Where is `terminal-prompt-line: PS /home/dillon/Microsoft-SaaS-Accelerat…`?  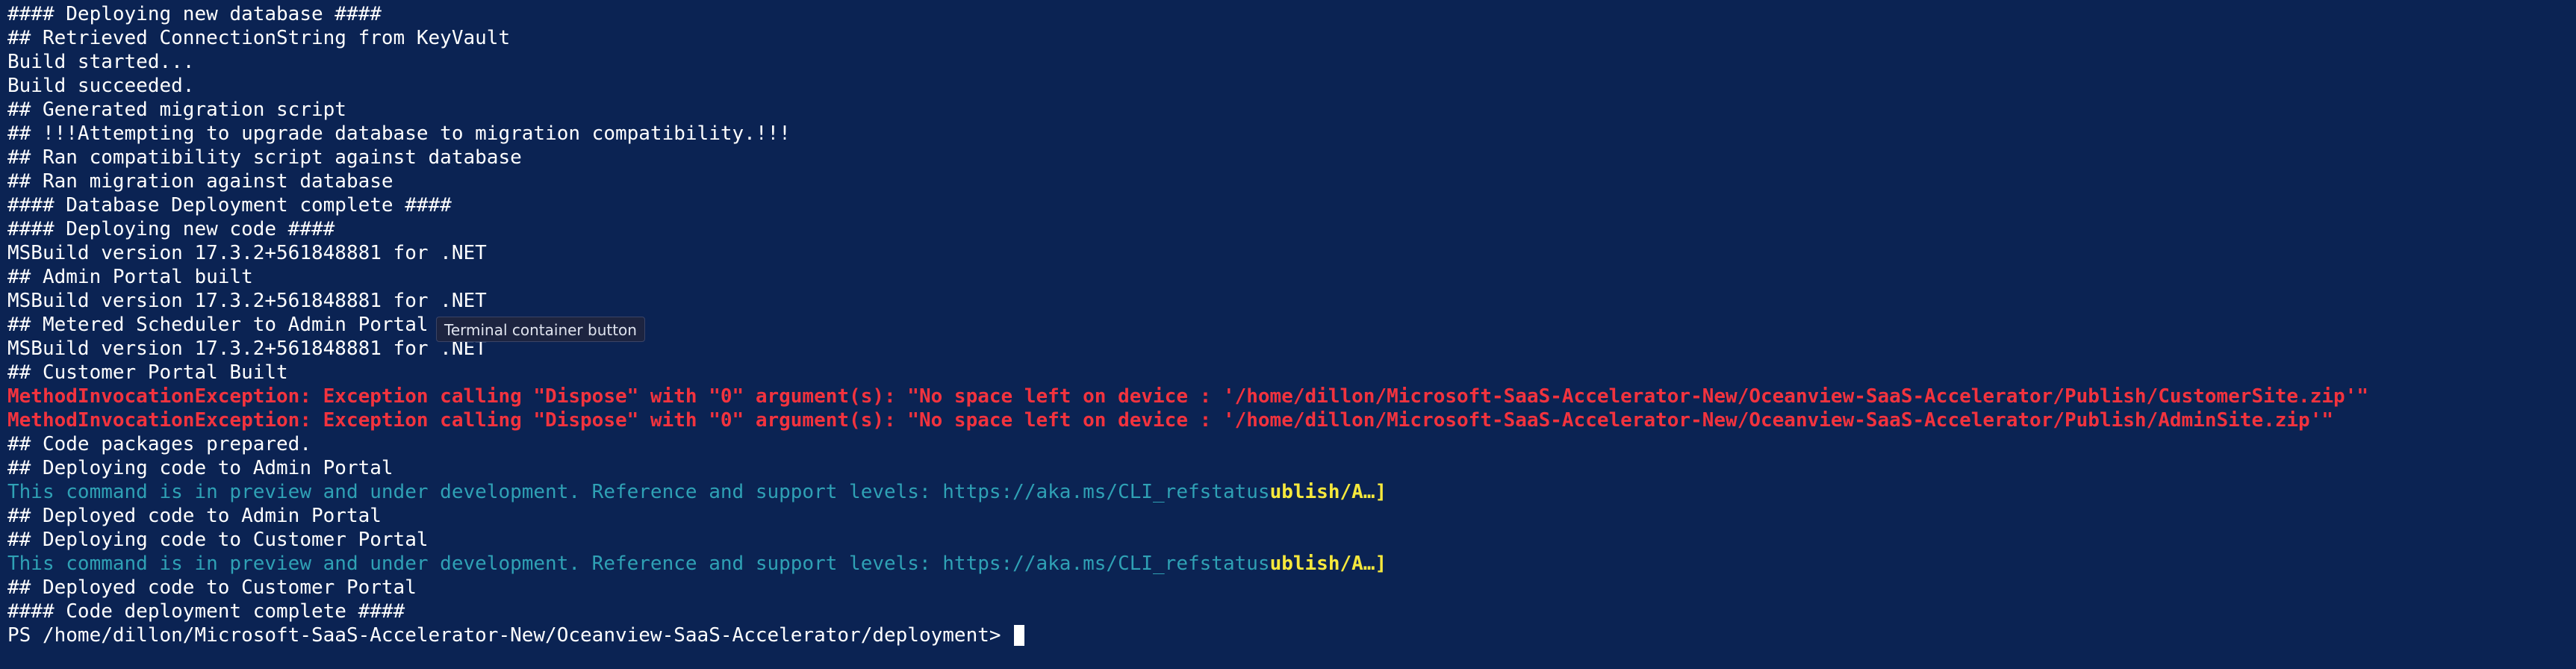 terminal-prompt-line: PS /home/dillon/Microsoft-SaaS-Accelerat… is located at coordinates (1291, 635).